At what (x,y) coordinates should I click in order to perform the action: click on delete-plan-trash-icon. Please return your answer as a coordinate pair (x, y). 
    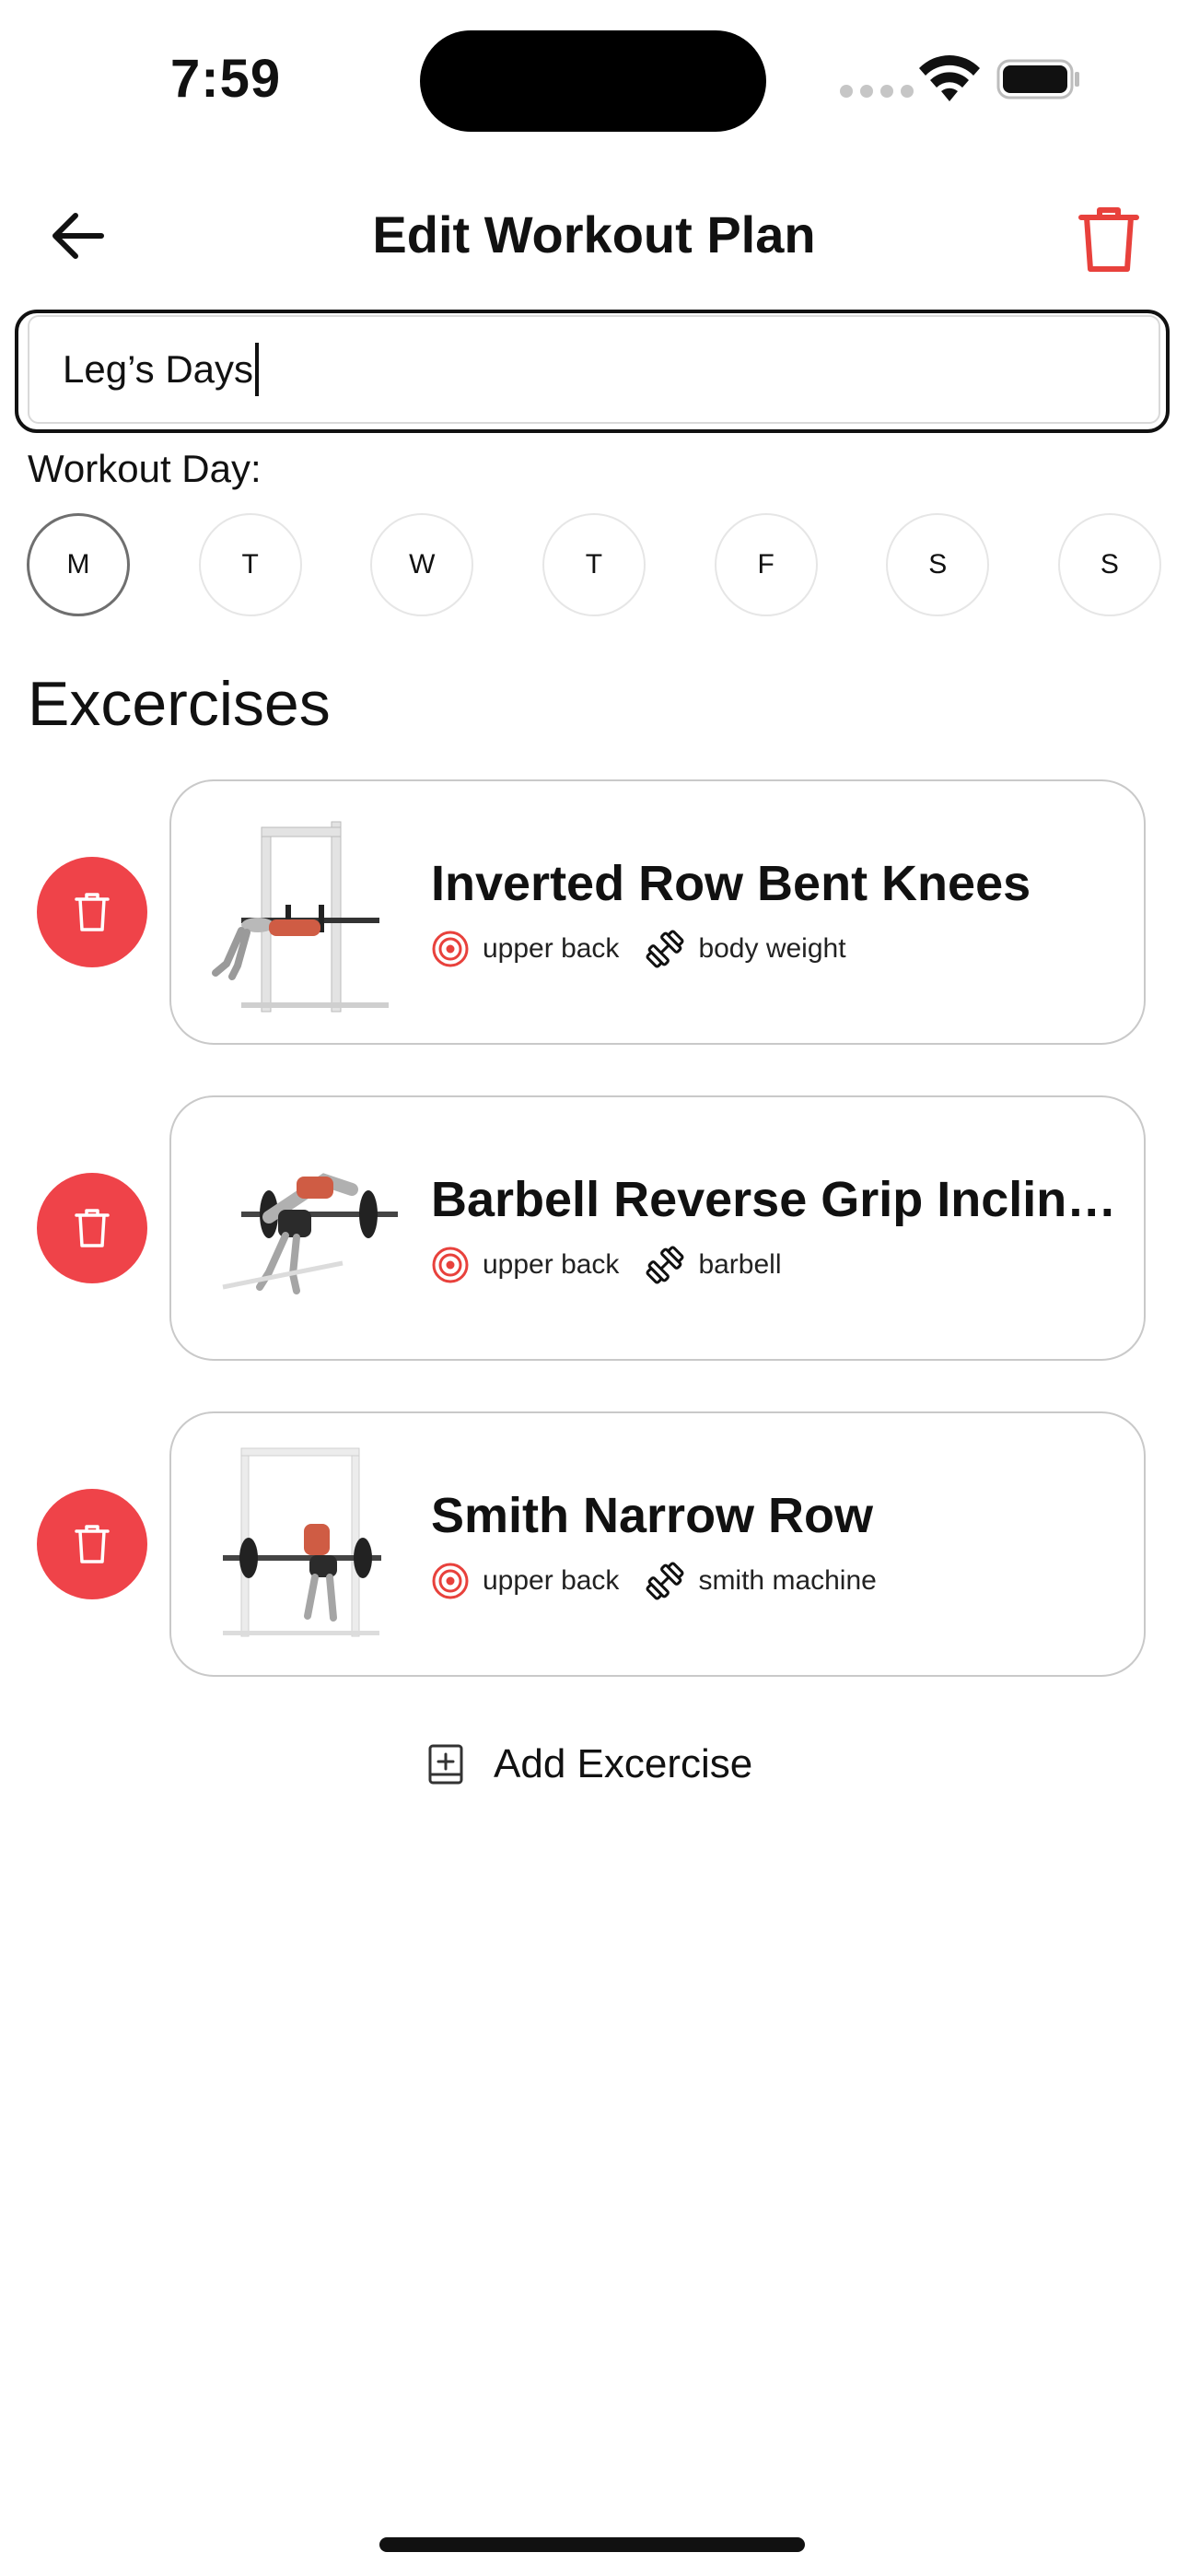
    Looking at the image, I should click on (1108, 240).